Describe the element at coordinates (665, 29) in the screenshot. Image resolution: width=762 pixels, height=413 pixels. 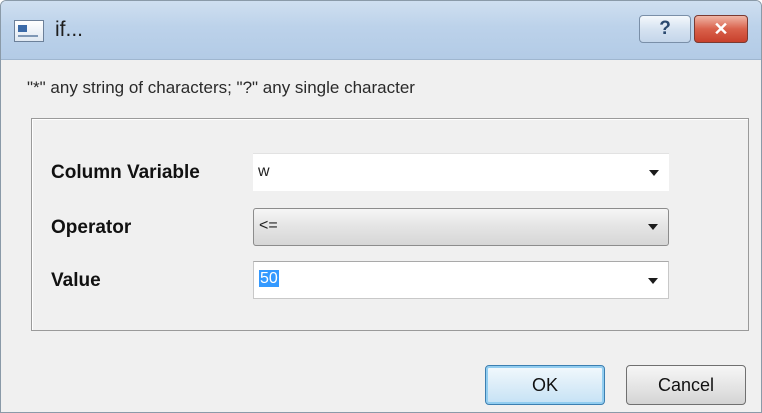
I see `help-button: ?` at that location.